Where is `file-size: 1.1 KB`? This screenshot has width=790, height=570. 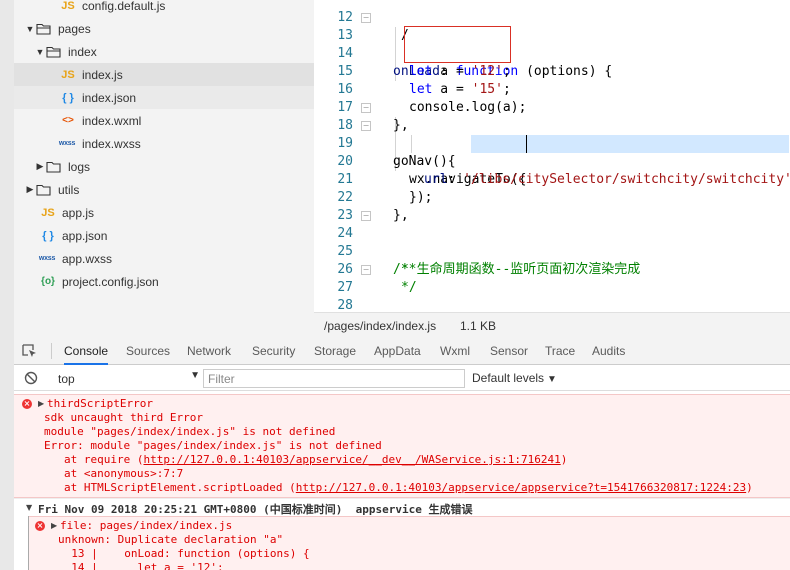
file-size: 1.1 KB is located at coordinates (478, 326).